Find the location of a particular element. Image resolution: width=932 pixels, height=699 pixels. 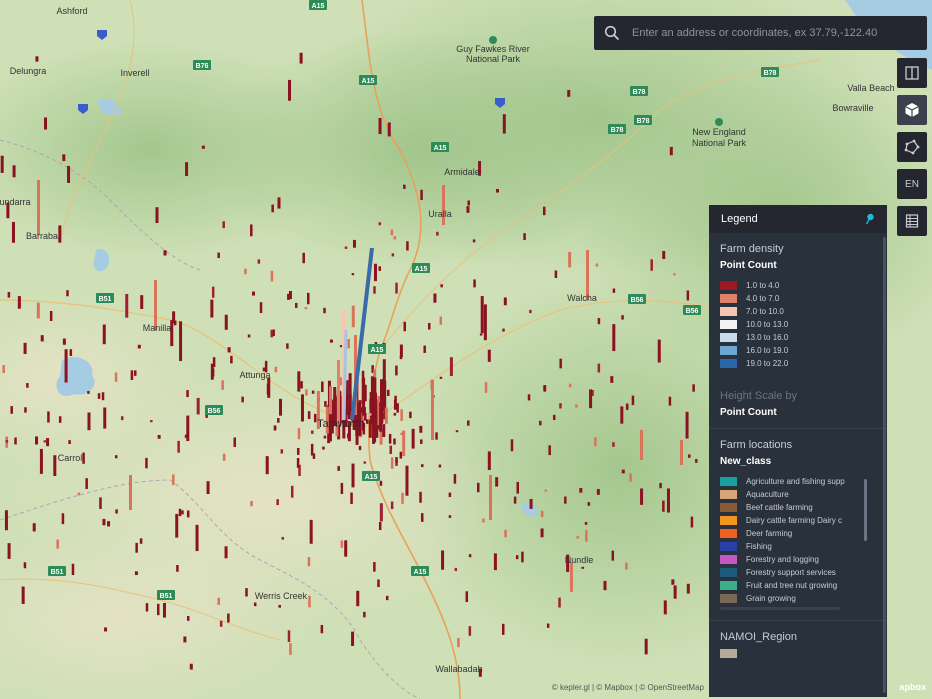

3d-map-button is located at coordinates (912, 110).